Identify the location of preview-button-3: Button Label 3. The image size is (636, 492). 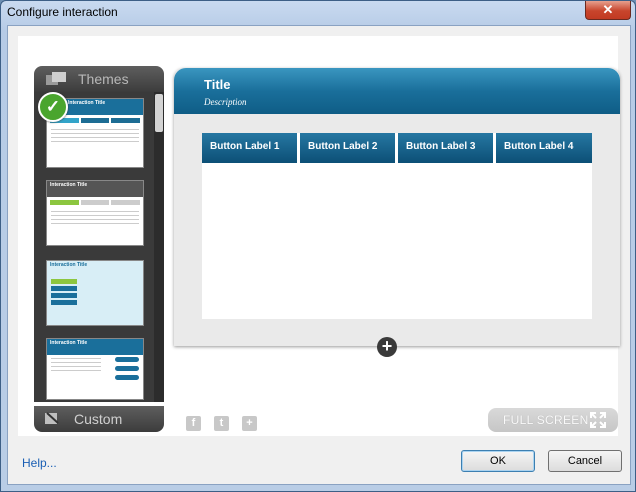
(446, 148).